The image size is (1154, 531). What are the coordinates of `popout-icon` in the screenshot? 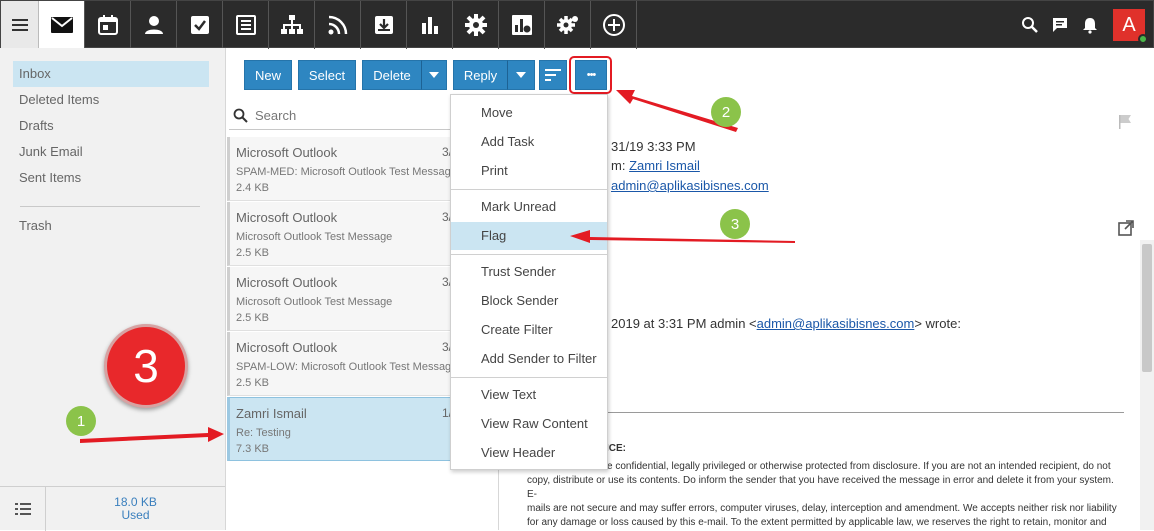 It's located at (1126, 229).